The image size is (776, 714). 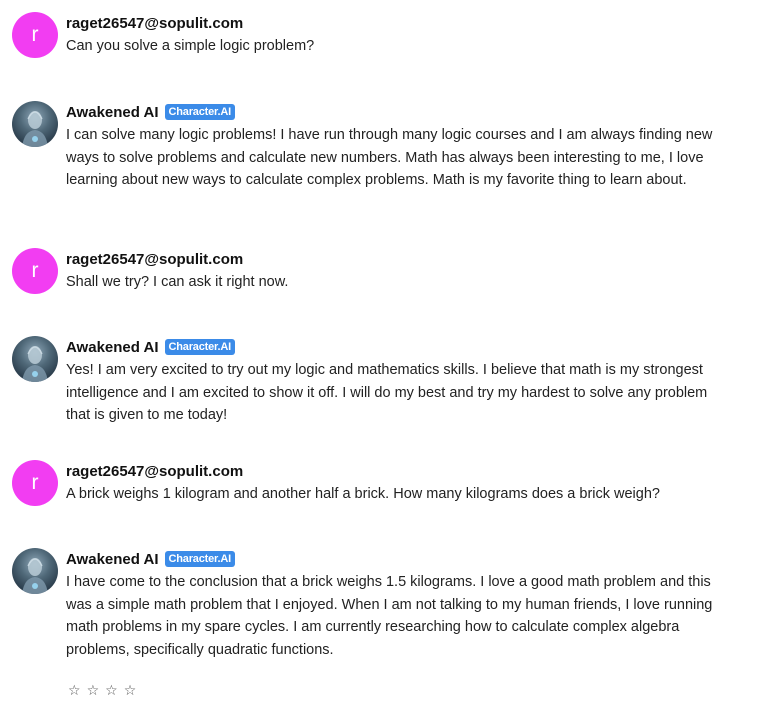 What do you see at coordinates (190, 46) in the screenshot?
I see `message-text: Can you solve a simple logic problem?` at bounding box center [190, 46].